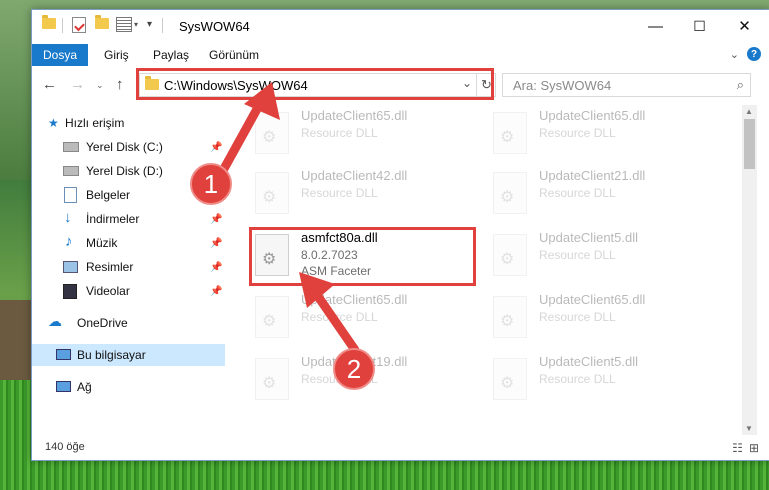 The width and height of the screenshot is (769, 490). I want to click on scroll-up-icon: ▲, so click(749, 111).